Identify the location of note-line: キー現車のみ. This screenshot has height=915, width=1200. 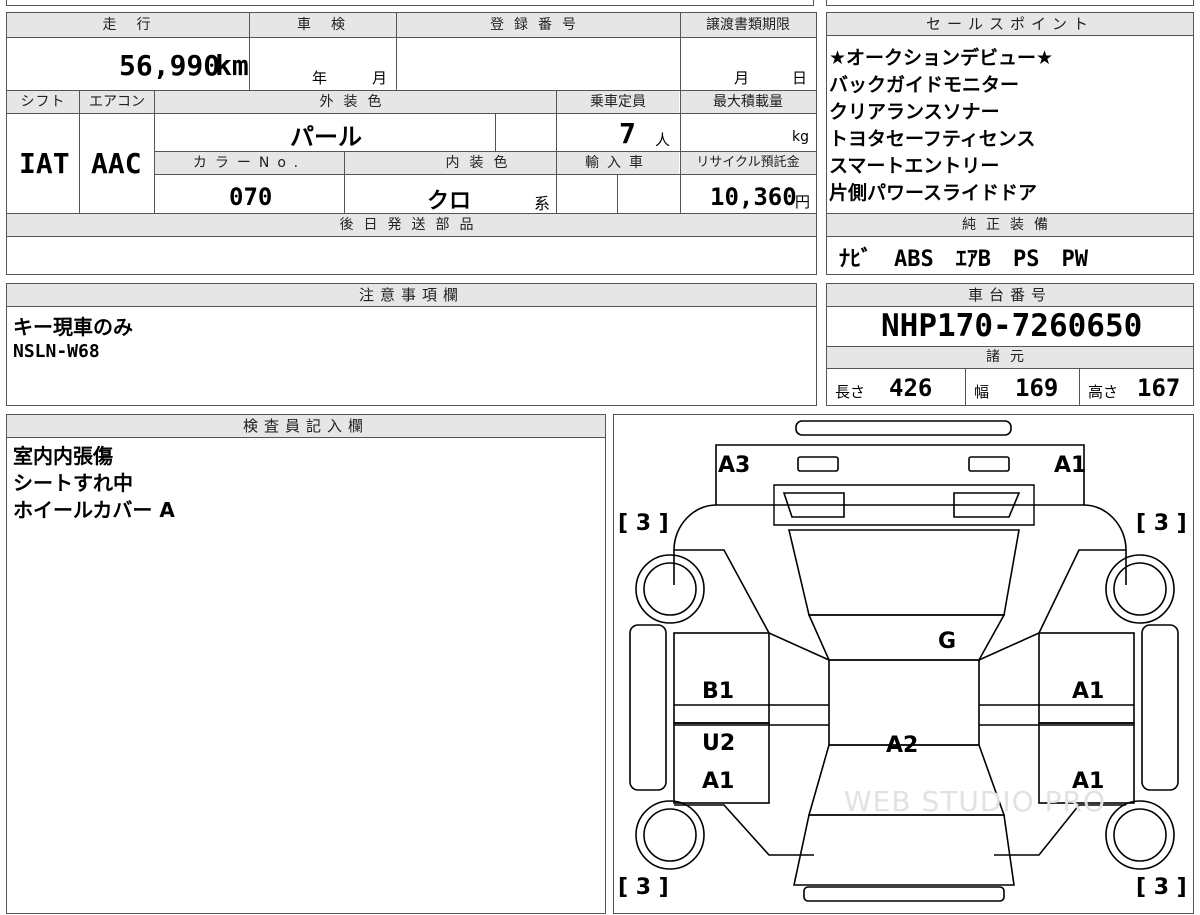
(73, 327).